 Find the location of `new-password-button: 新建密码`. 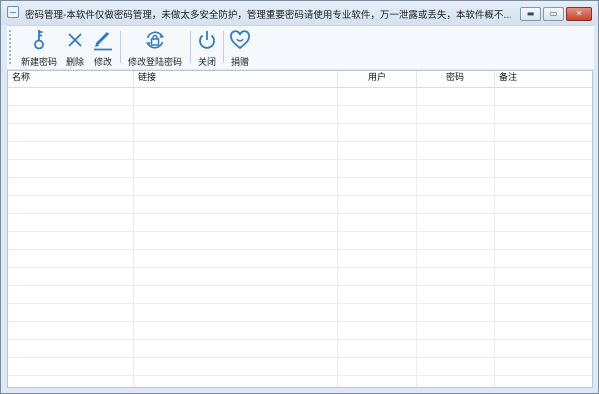

new-password-button: 新建密码 is located at coordinates (39, 48).